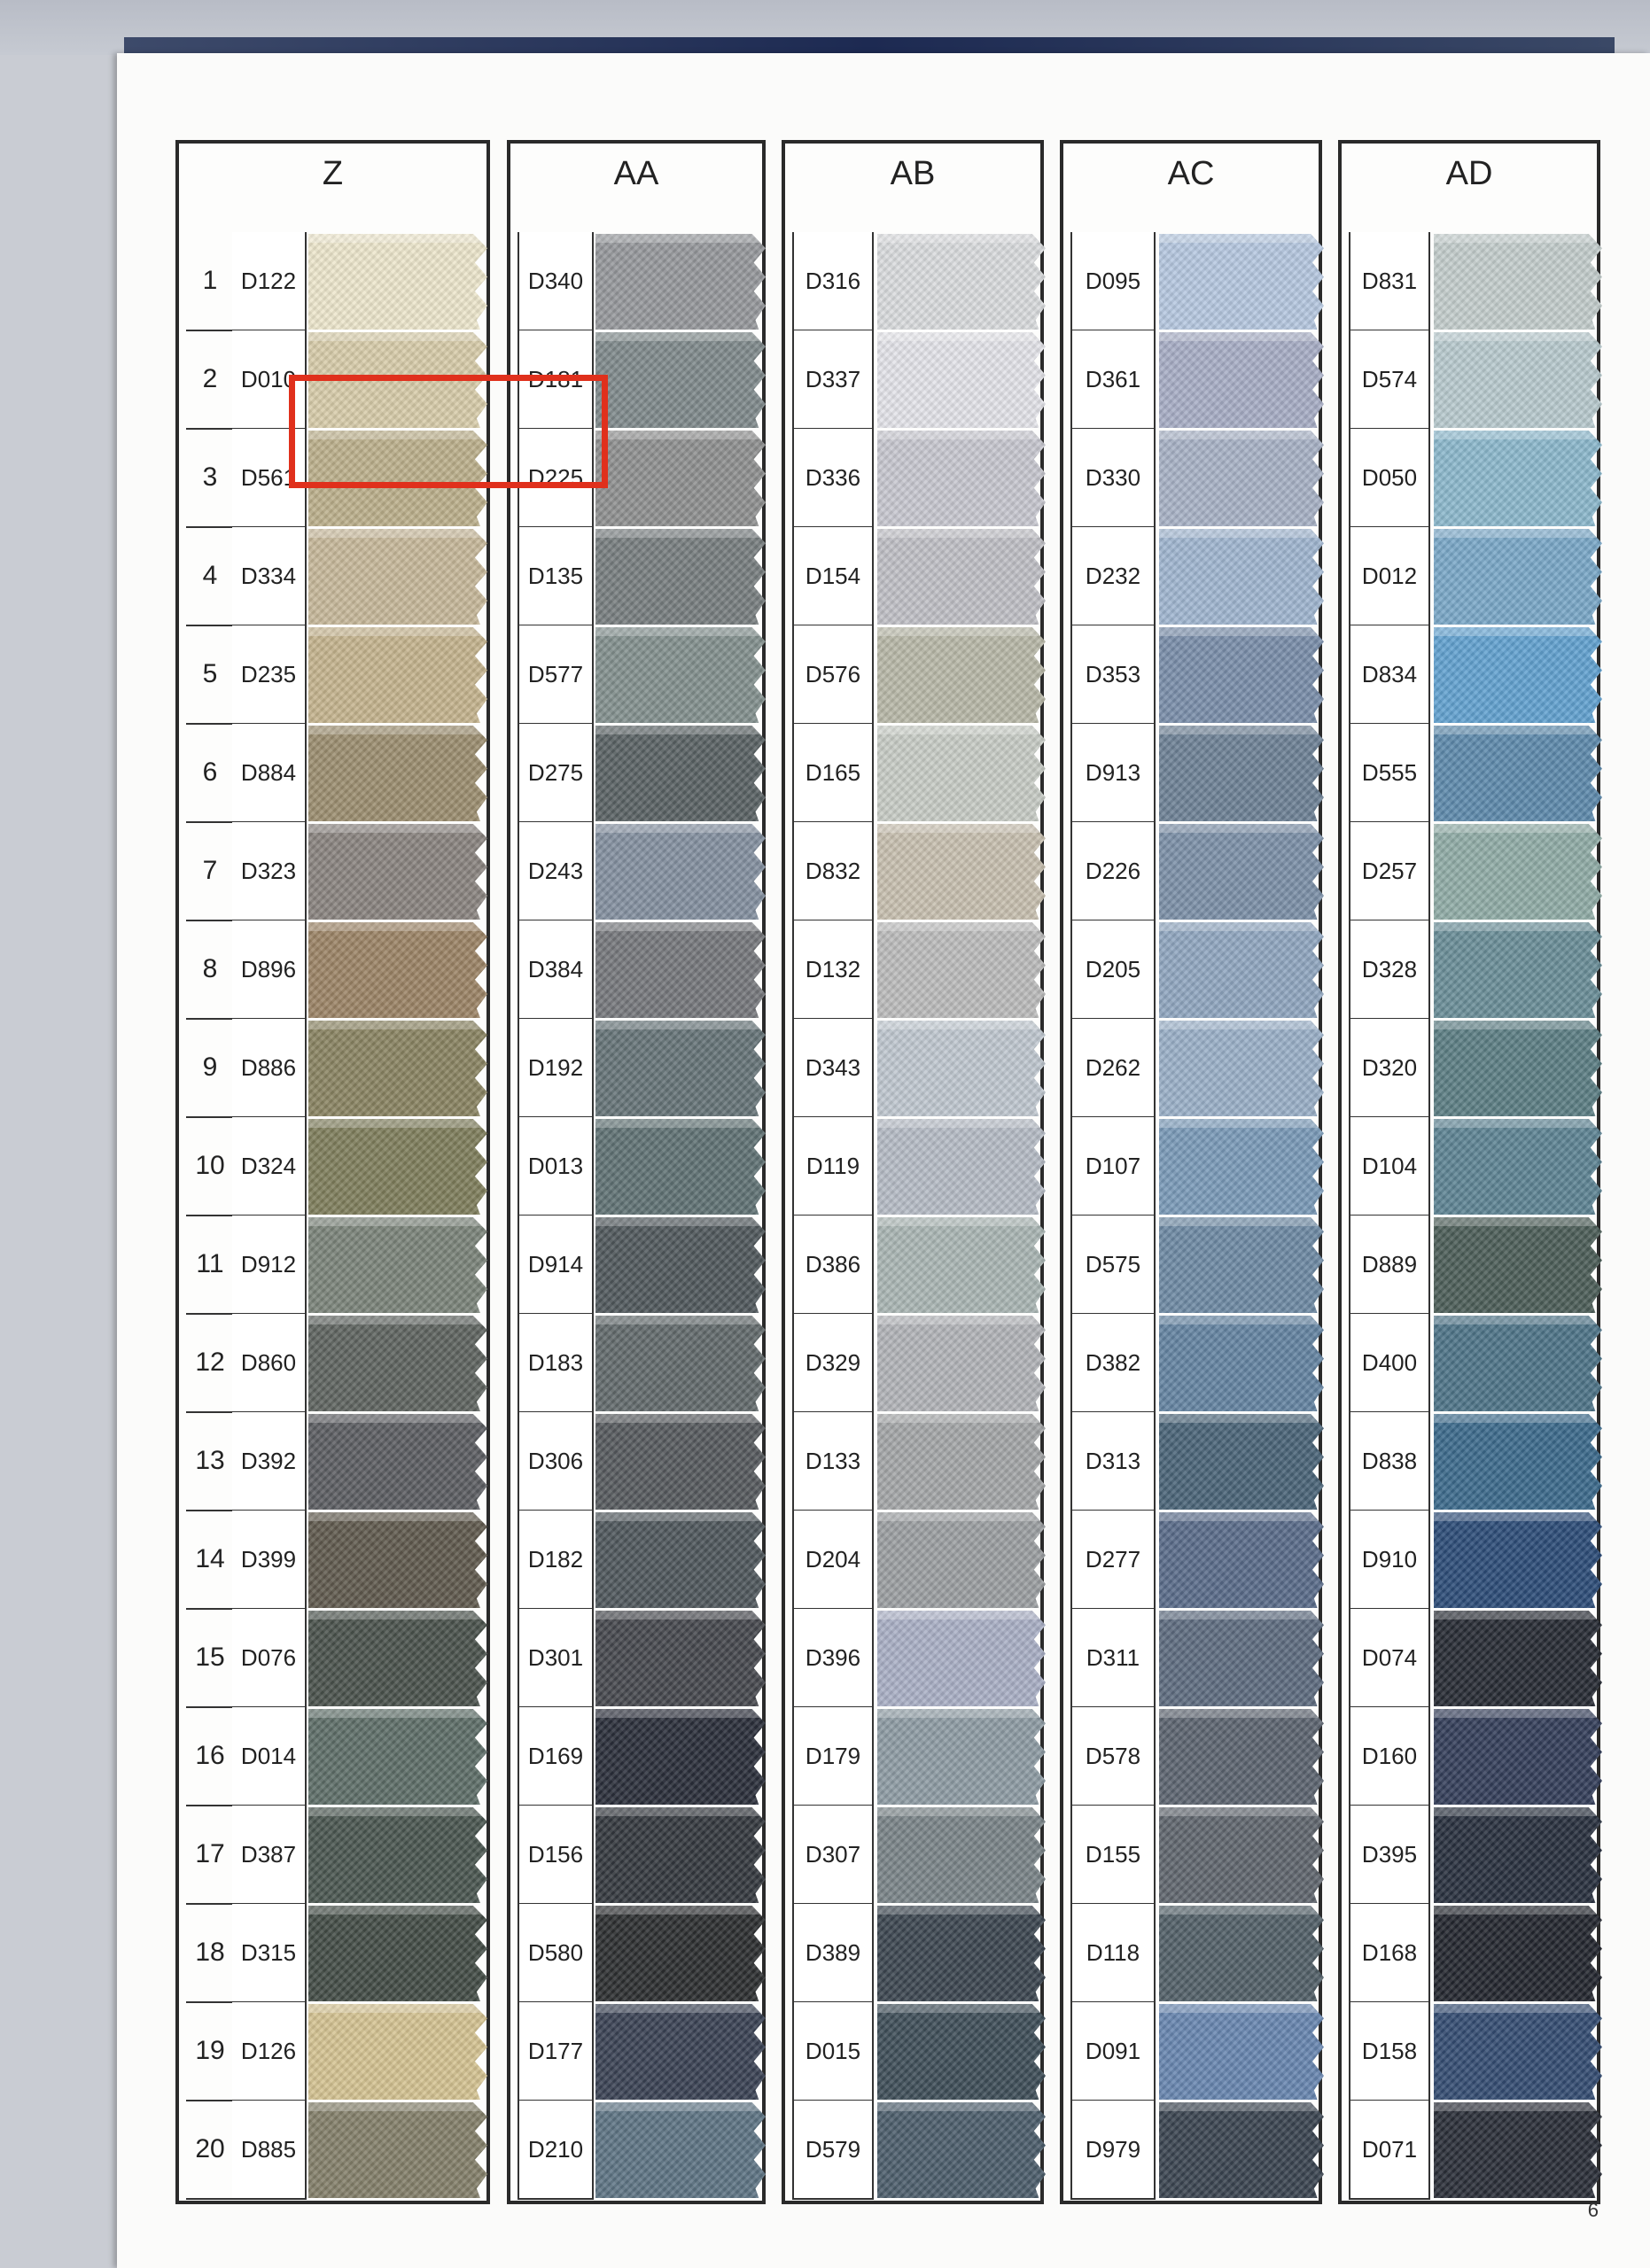 This screenshot has width=1650, height=2268. I want to click on color-code: D392, so click(269, 1461).